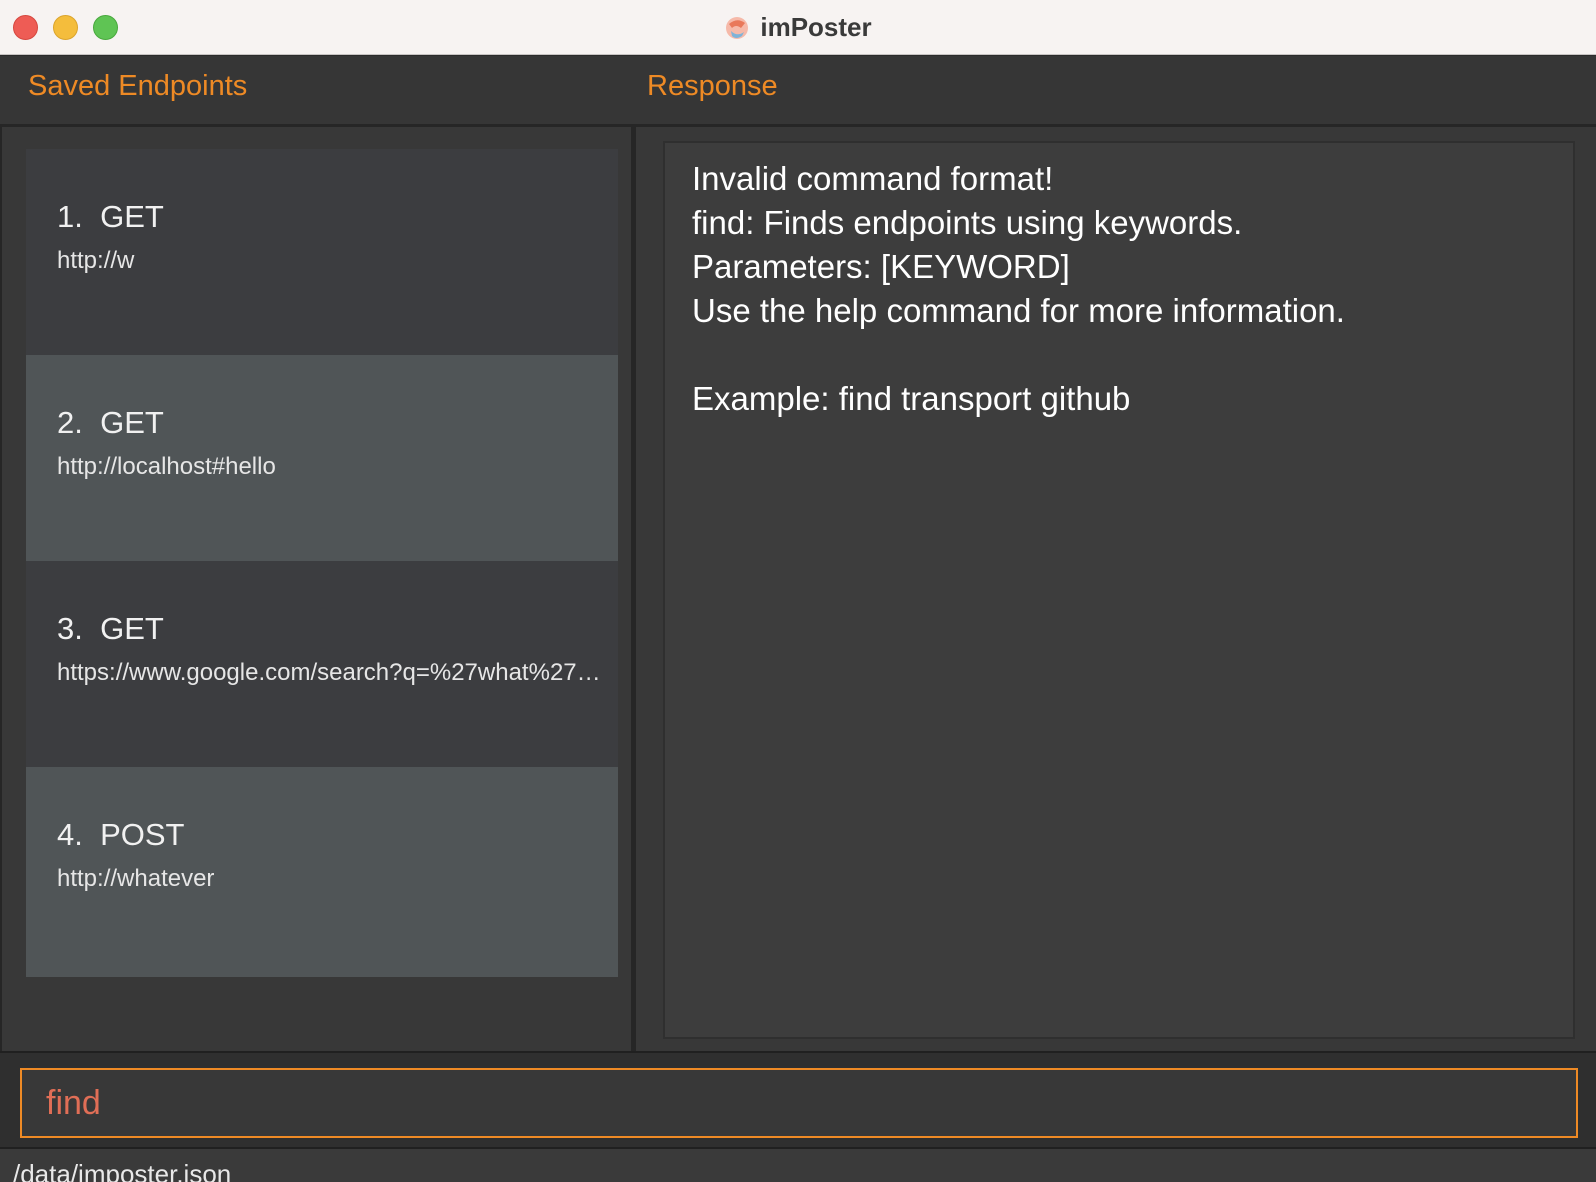 This screenshot has width=1596, height=1182. Describe the element at coordinates (881, 266) in the screenshot. I see `response-line: Parameters: [KEYWORD]` at that location.